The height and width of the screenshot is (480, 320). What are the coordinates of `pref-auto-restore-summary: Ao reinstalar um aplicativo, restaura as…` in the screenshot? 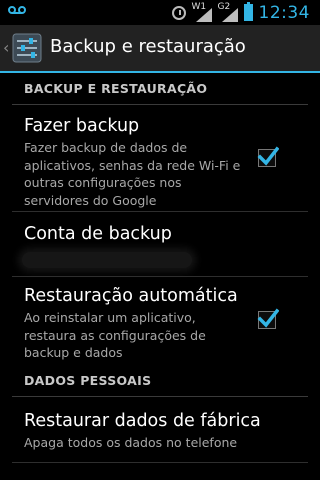 It's located at (115, 335).